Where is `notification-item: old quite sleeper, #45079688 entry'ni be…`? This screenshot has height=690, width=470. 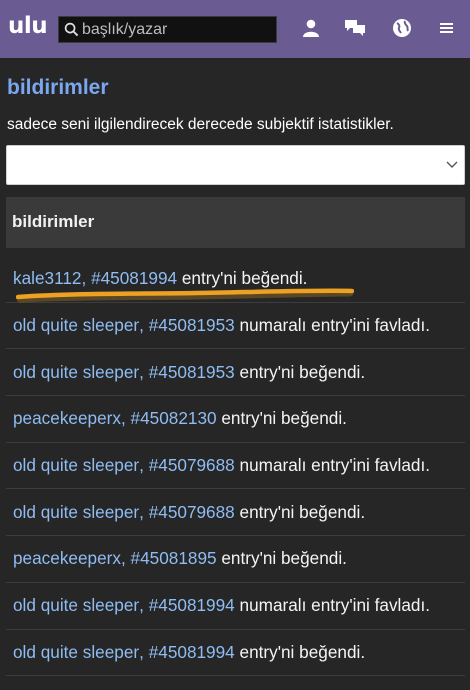
notification-item: old quite sleeper, #45079688 entry'ni be… is located at coordinates (235, 513).